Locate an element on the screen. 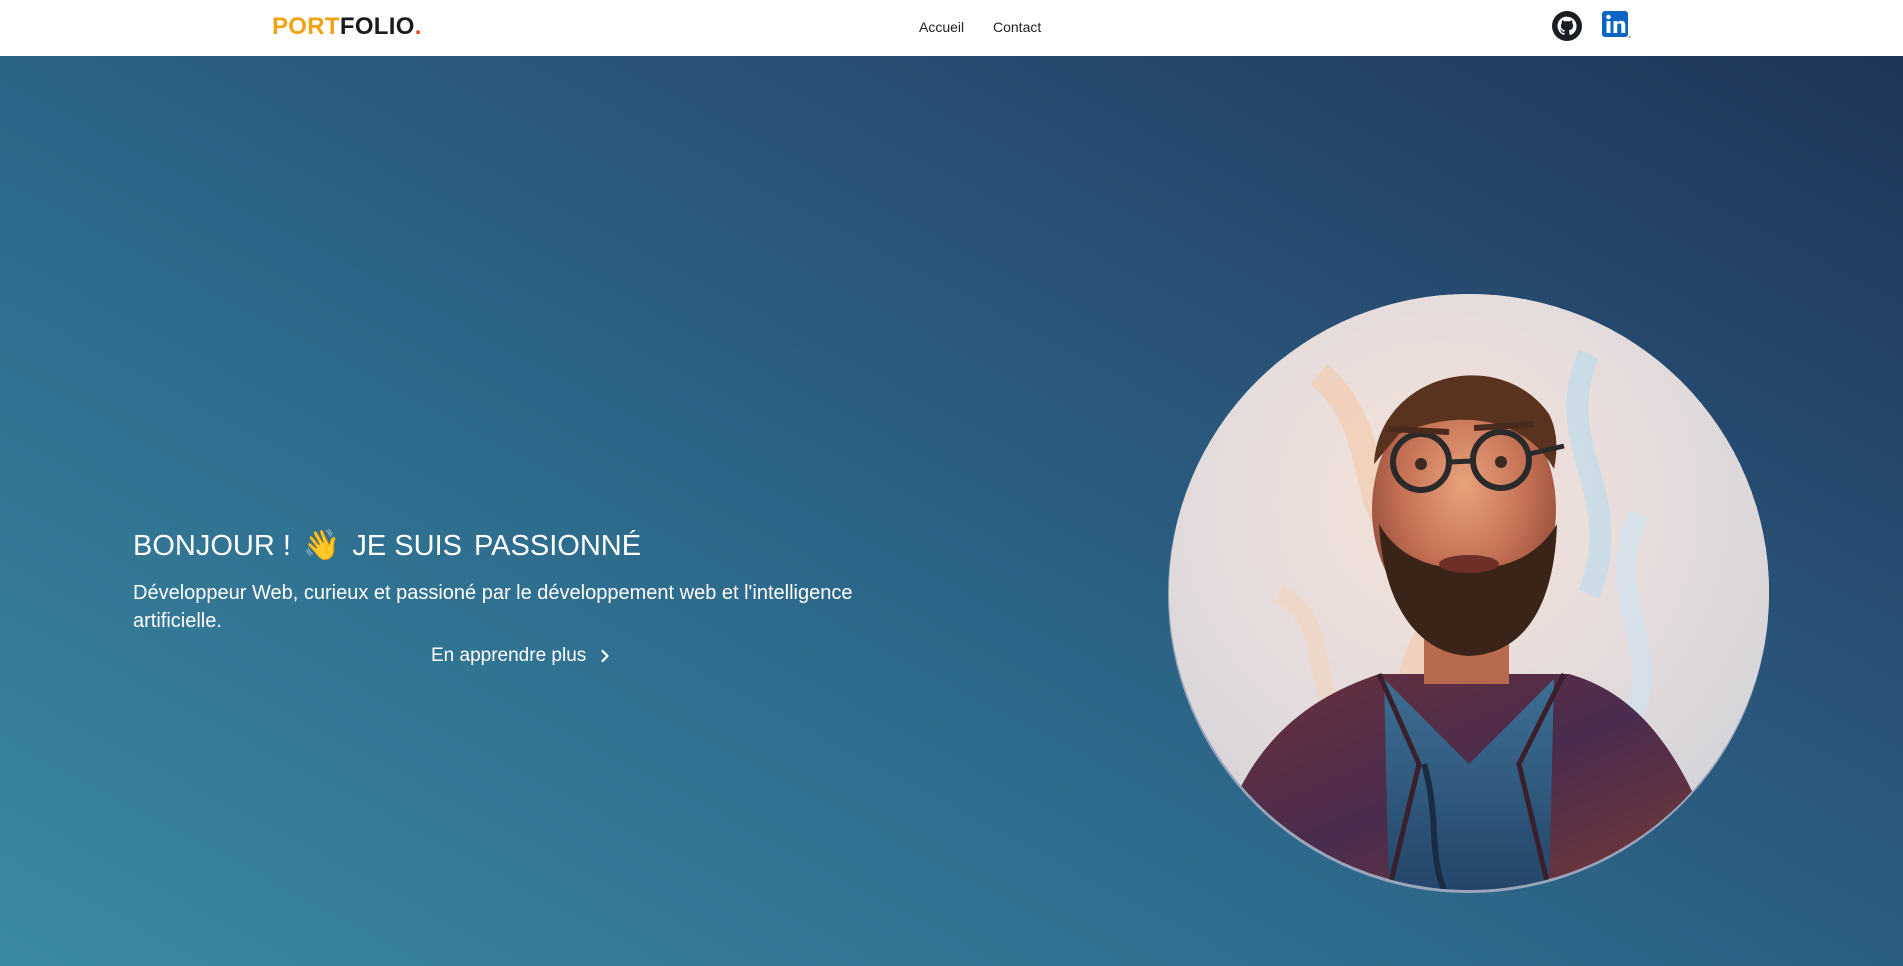 This screenshot has width=1903, height=966. nav-link-accueil: Accueil is located at coordinates (941, 27).